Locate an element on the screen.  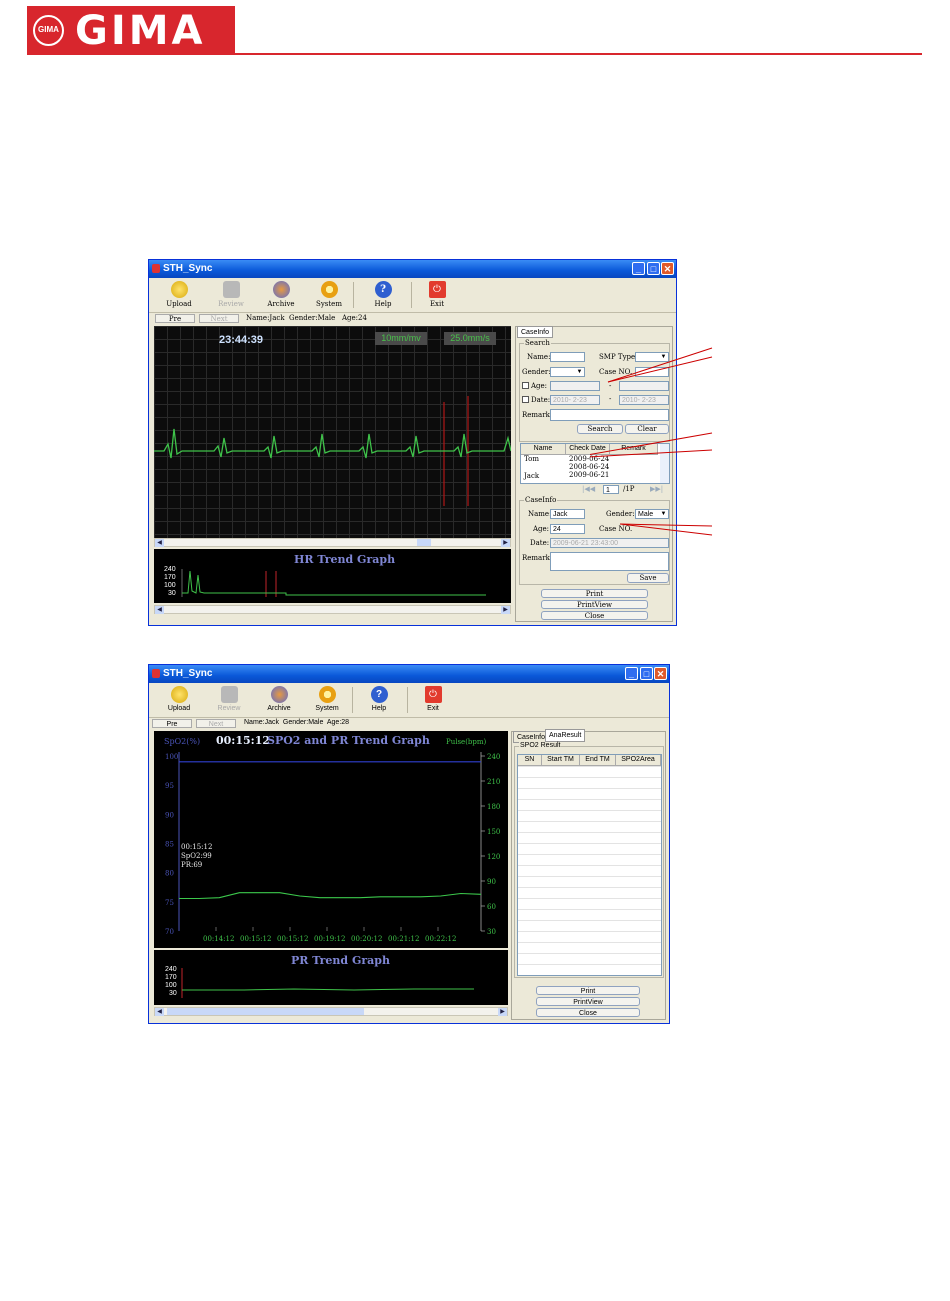
spo2-result-group: SPO2 Result SN Start TM End TM SPO2Area is located at coordinates (589, 860).